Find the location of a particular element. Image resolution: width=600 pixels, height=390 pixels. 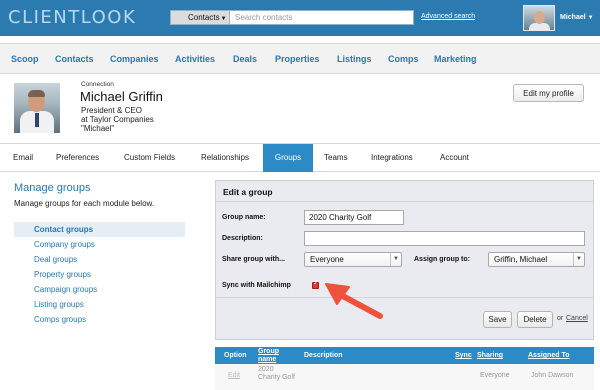

sidebar-item-listing-groups: Listing groups is located at coordinates (99, 304).